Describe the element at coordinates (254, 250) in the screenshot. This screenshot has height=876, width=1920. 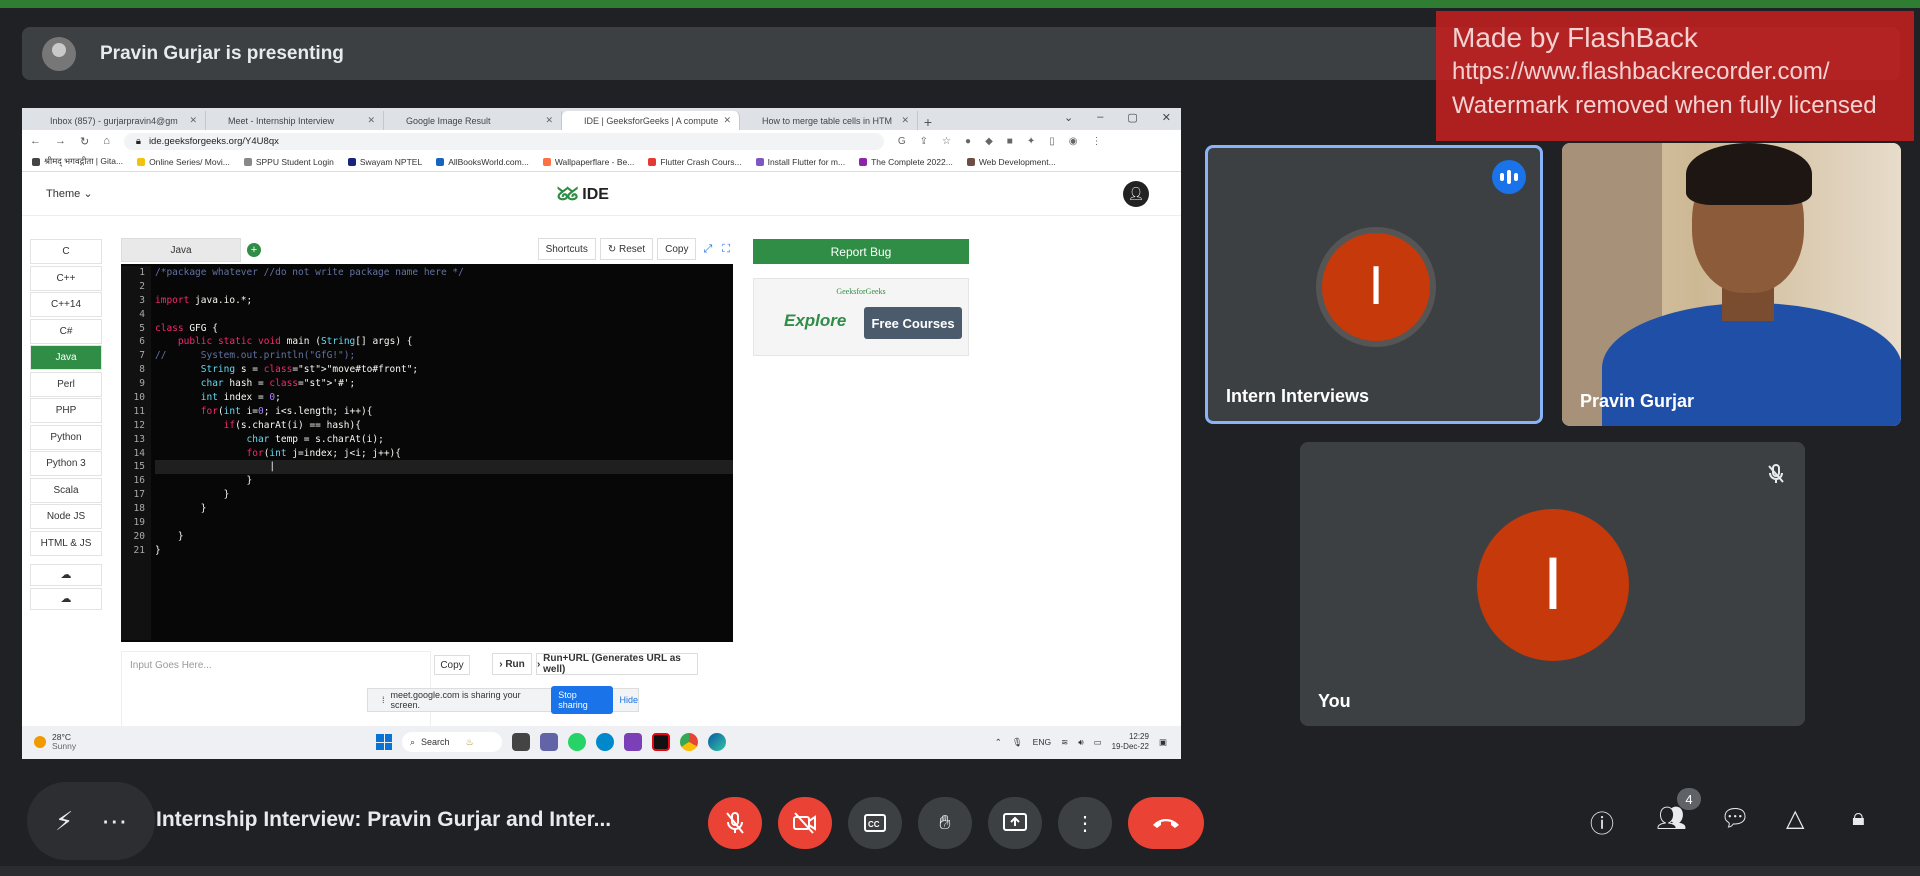
I see `add-tab-icon: +` at that location.